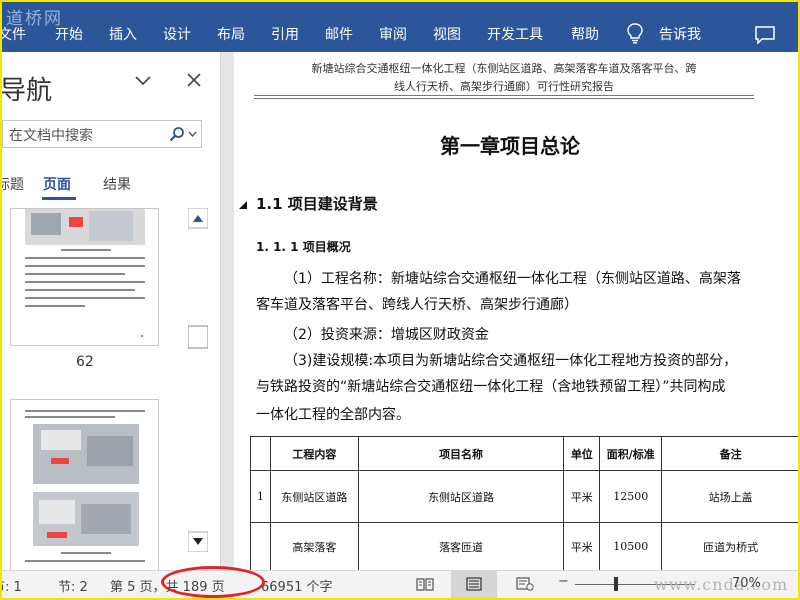 Image resolution: width=800 pixels, height=600 pixels. Describe the element at coordinates (143, 81) in the screenshot. I see `chevron-down-icon` at that location.